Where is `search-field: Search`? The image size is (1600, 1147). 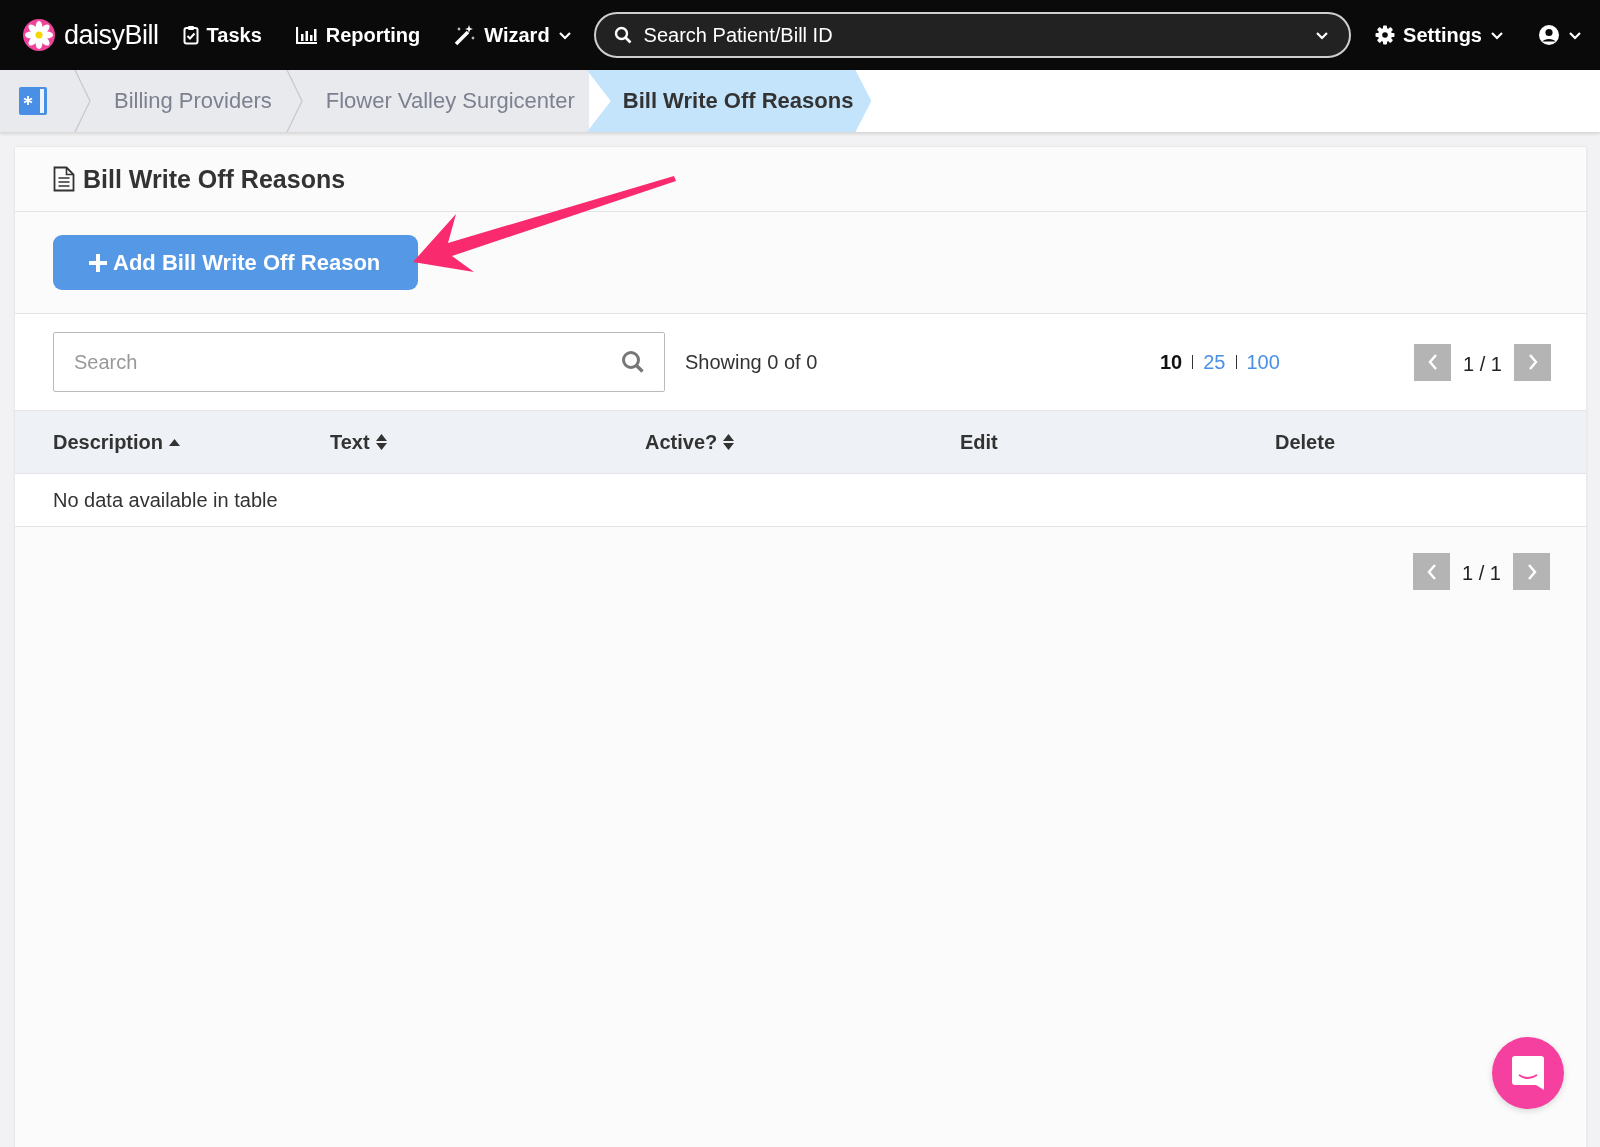
search-field: Search is located at coordinates (359, 362).